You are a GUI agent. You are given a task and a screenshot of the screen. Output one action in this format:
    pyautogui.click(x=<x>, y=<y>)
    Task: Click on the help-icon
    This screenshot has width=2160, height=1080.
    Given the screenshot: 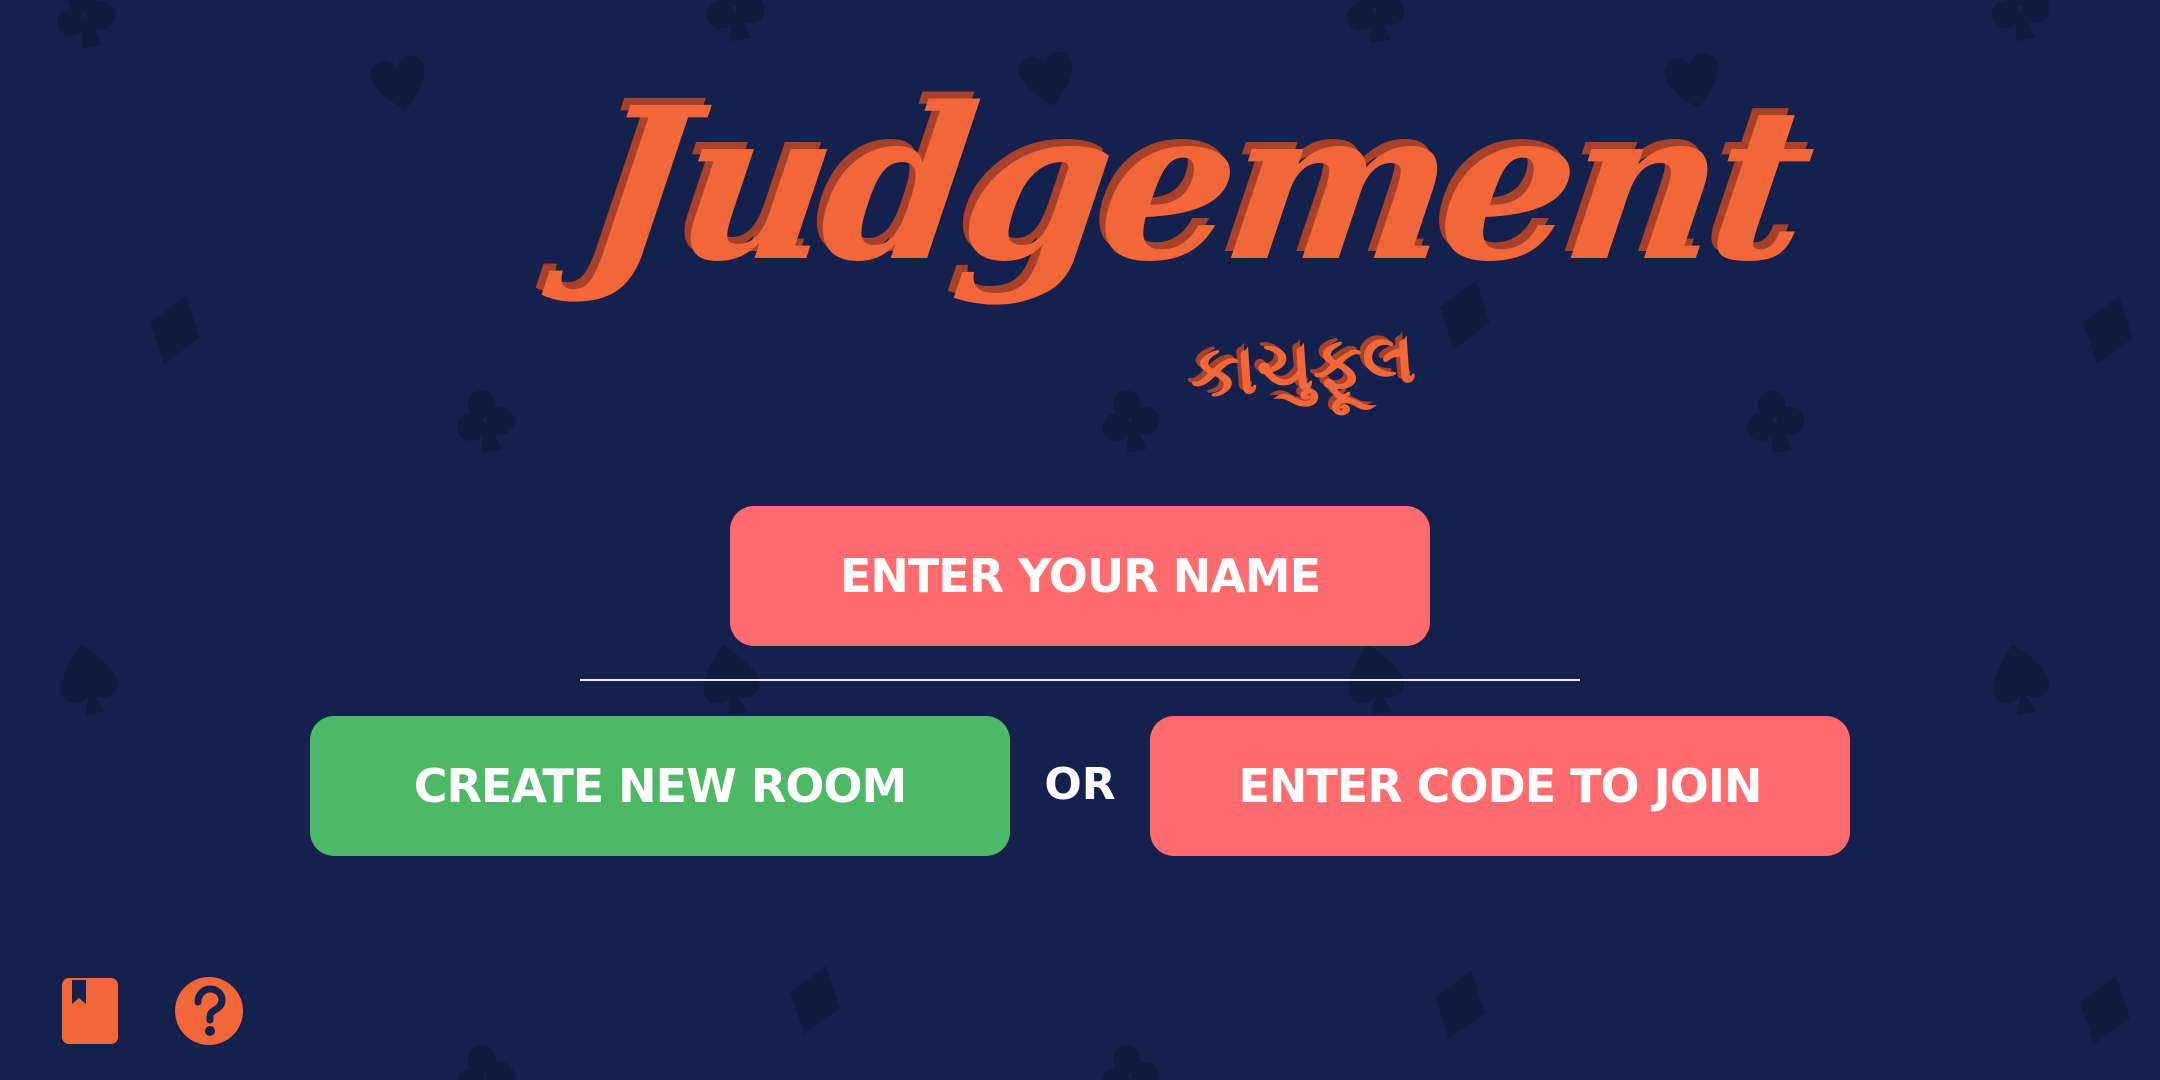 What is the action you would take?
    pyautogui.click(x=209, y=1011)
    